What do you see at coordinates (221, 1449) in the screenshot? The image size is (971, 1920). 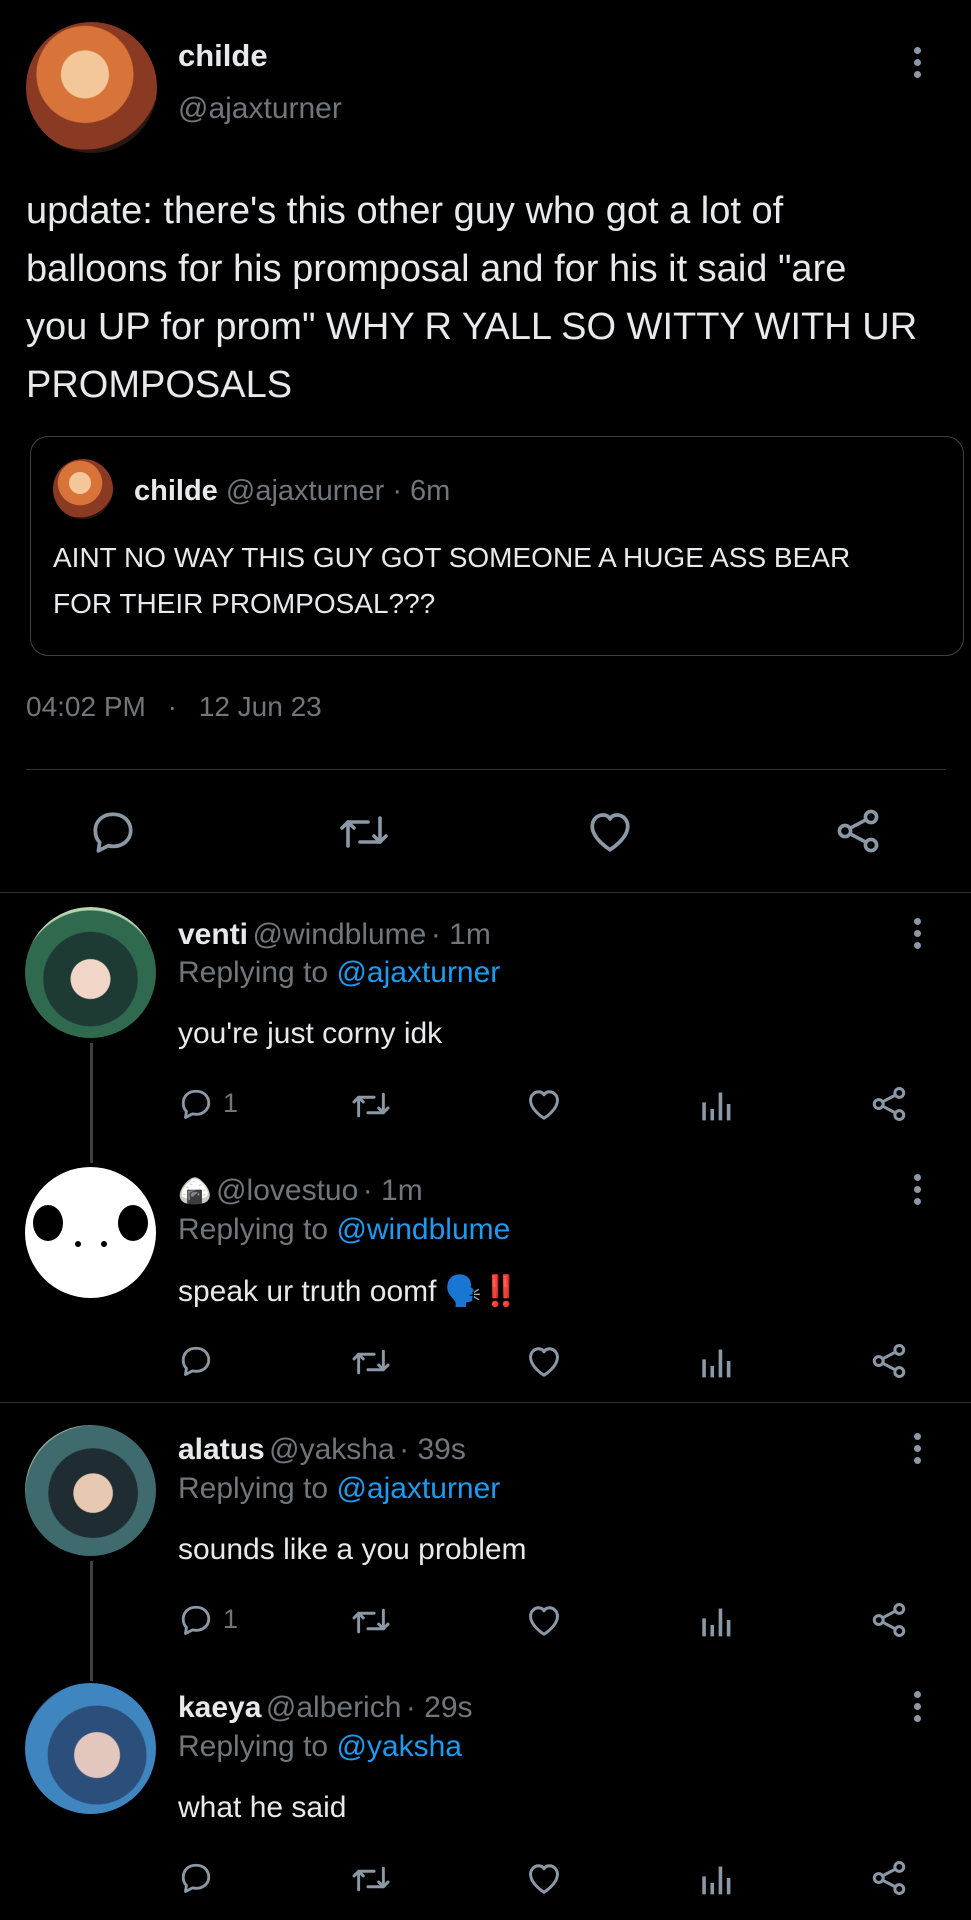 I see `author-name: alatus` at bounding box center [221, 1449].